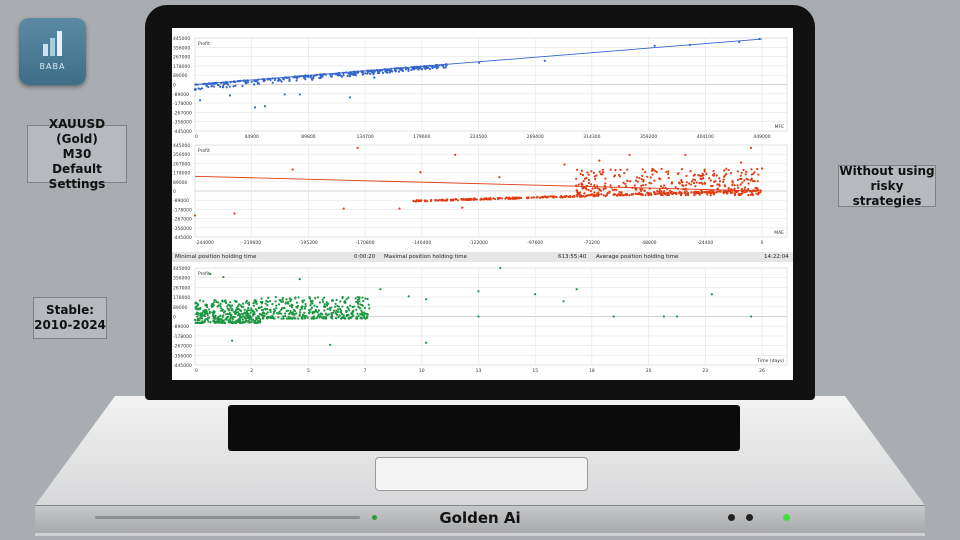  What do you see at coordinates (365, 371) in the screenshot?
I see `x-tick-label: 7` at bounding box center [365, 371].